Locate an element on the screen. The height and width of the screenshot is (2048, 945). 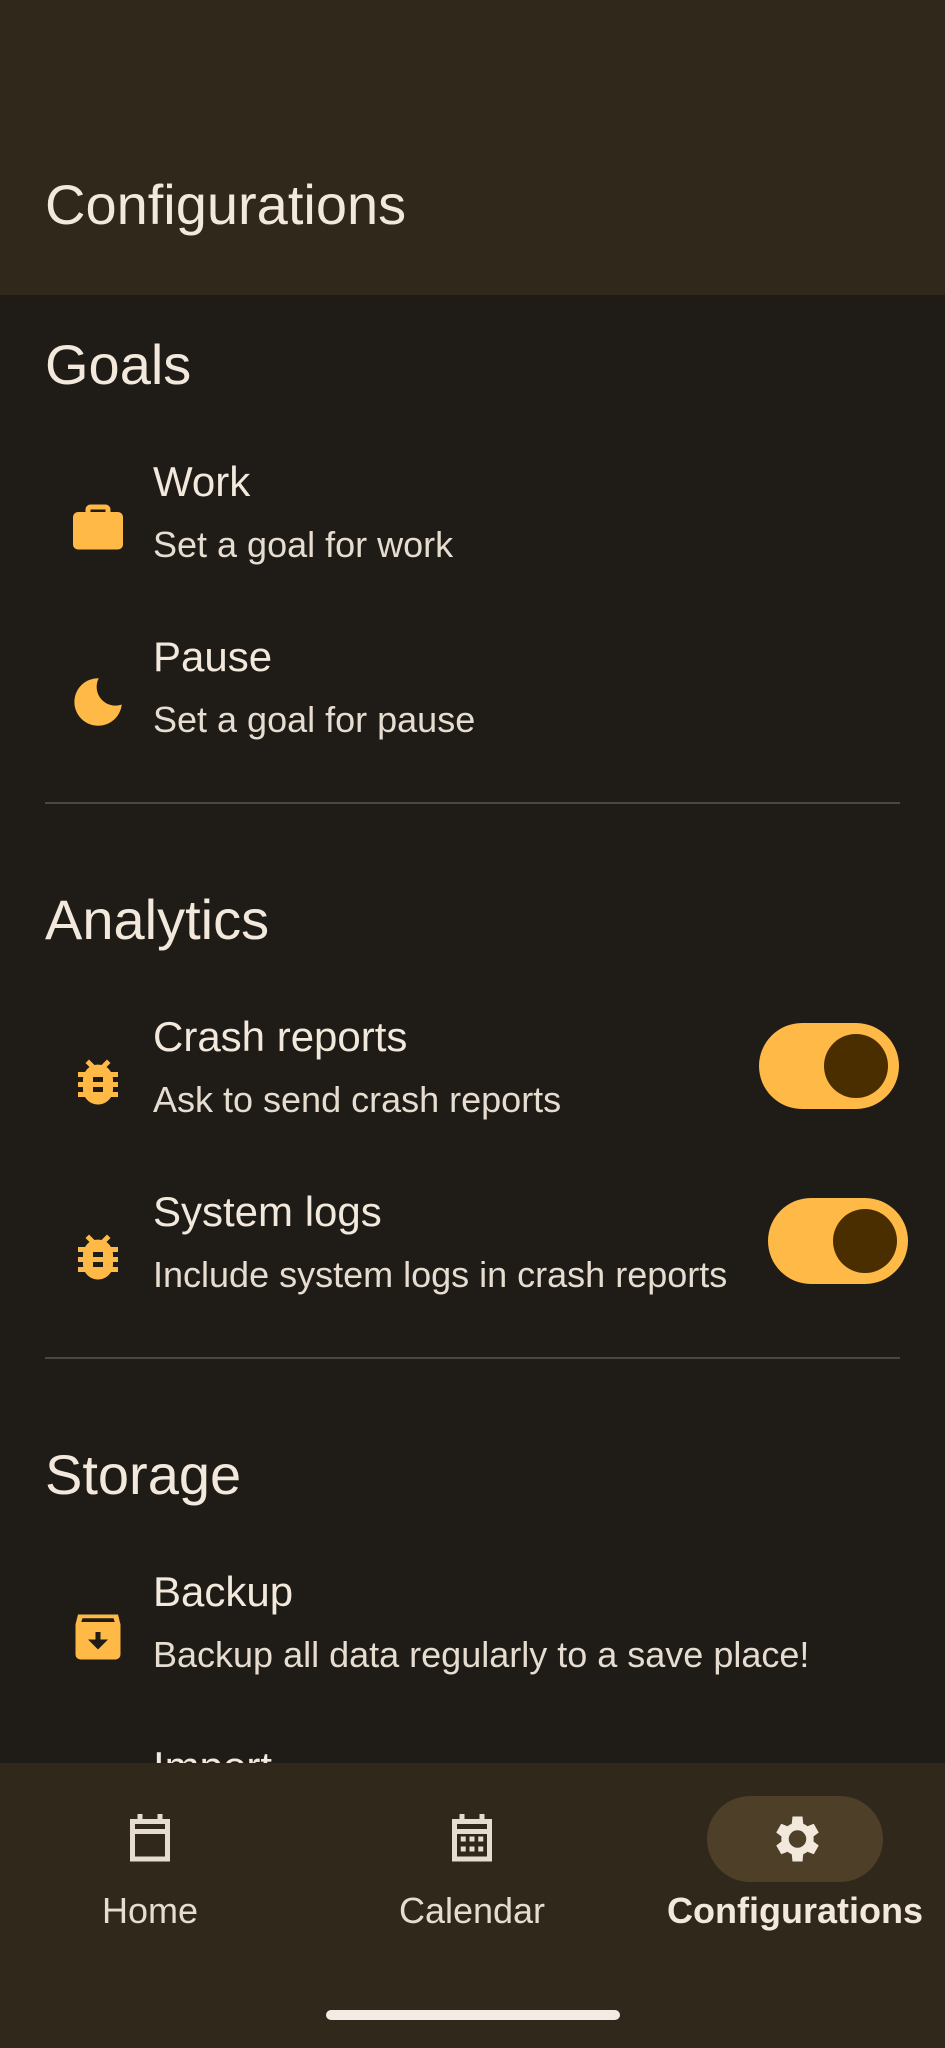
settings-item-title: Crash reports is located at coordinates (280, 1036).